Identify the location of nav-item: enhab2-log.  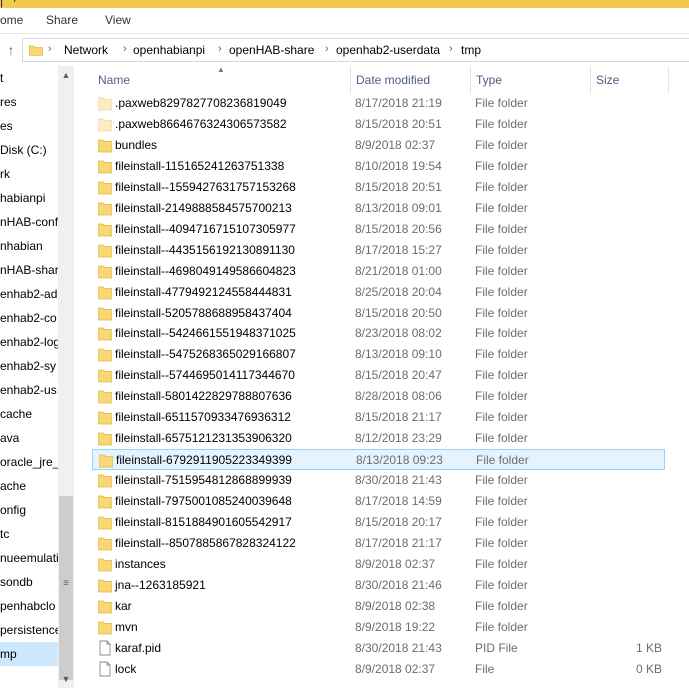
(29, 342).